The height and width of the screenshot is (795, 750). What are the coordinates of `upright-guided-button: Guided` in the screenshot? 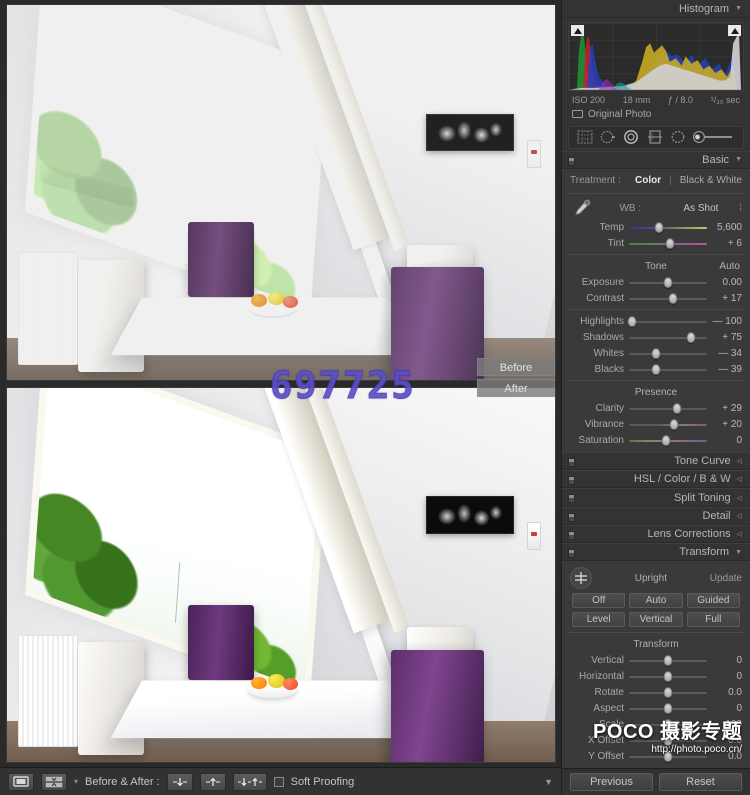 It's located at (713, 601).